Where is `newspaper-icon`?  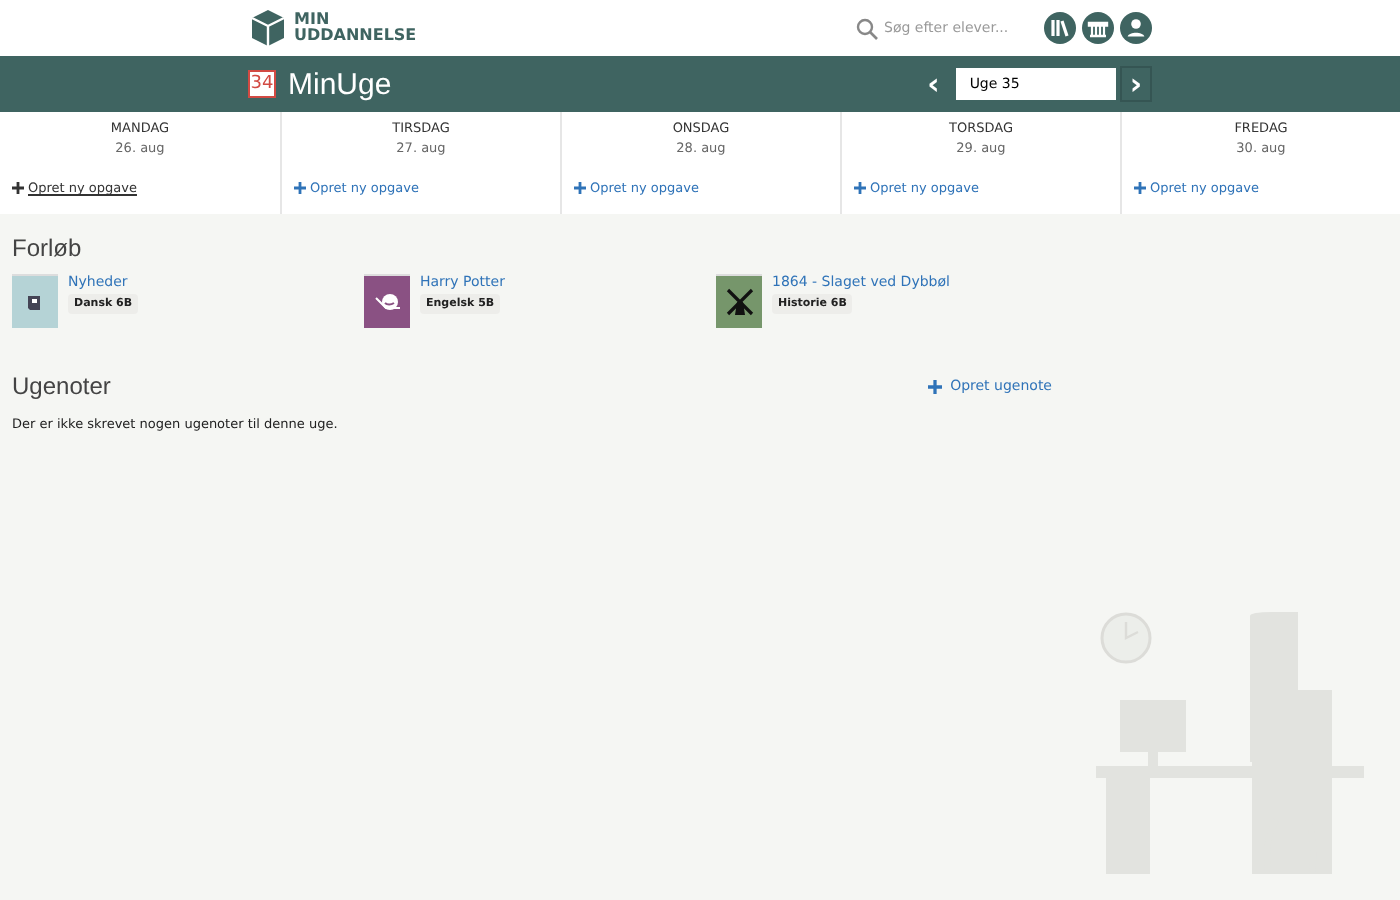 newspaper-icon is located at coordinates (35, 302).